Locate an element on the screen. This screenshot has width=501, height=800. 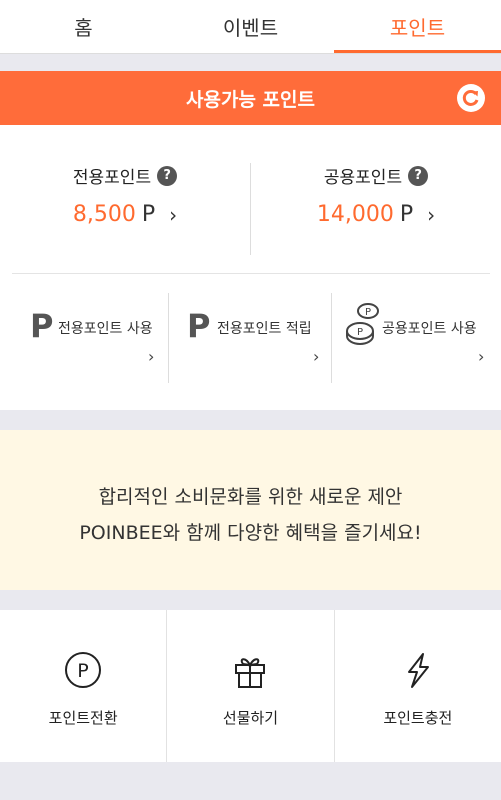
action-shared-use: P P 공용포인트 사용 › is located at coordinates (416, 335).